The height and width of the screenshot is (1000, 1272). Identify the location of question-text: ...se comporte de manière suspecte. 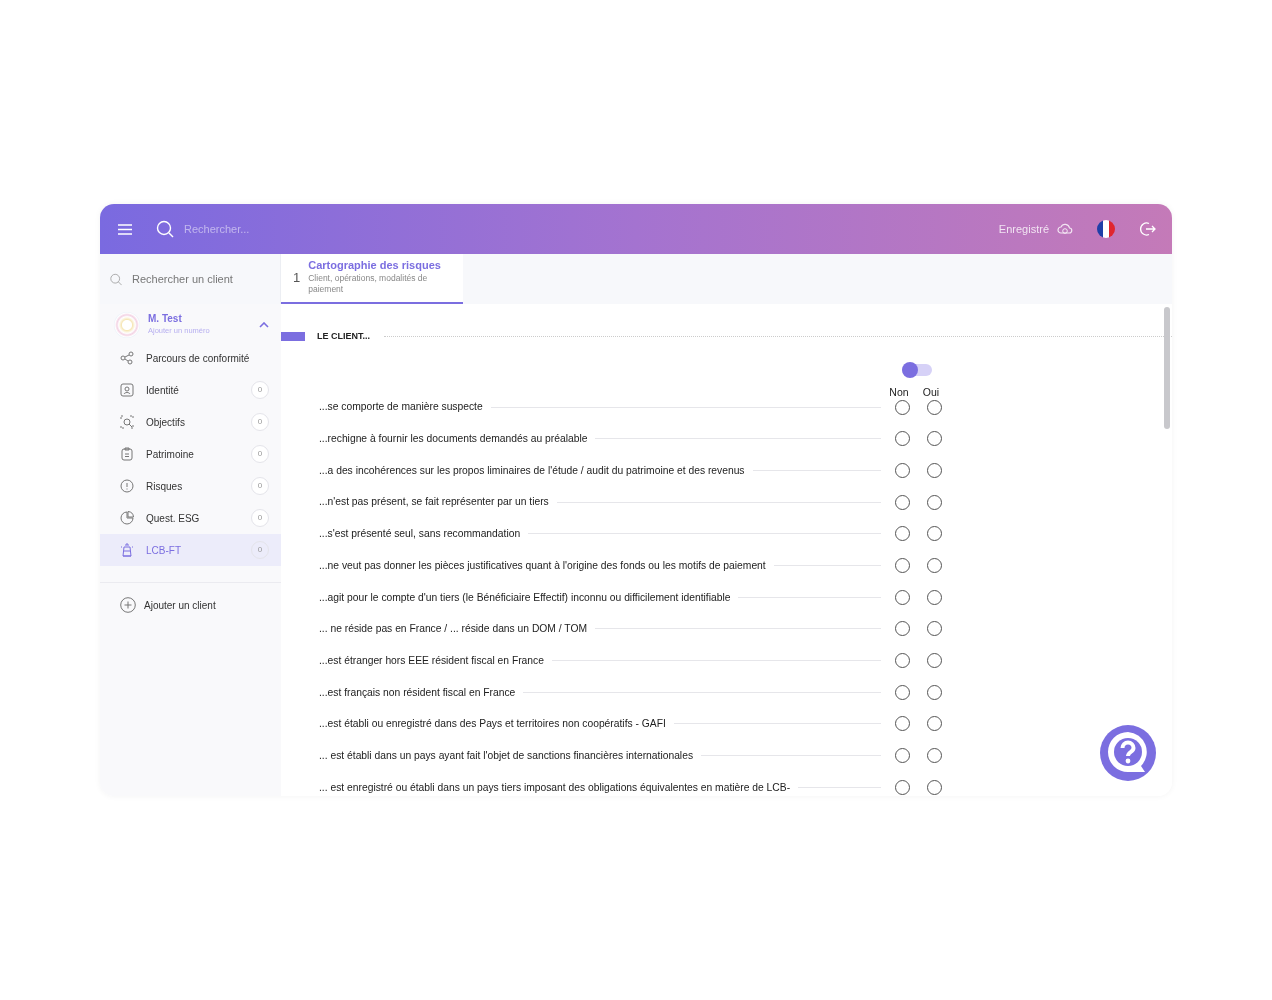
(401, 407).